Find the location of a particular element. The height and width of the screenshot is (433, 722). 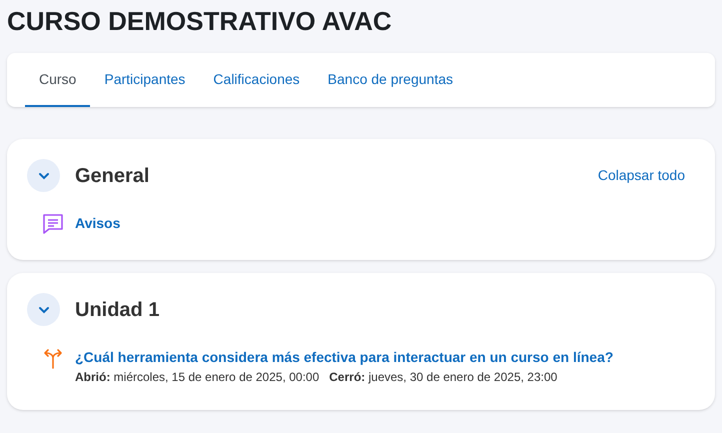

tab: Banco de preguntas is located at coordinates (390, 80).